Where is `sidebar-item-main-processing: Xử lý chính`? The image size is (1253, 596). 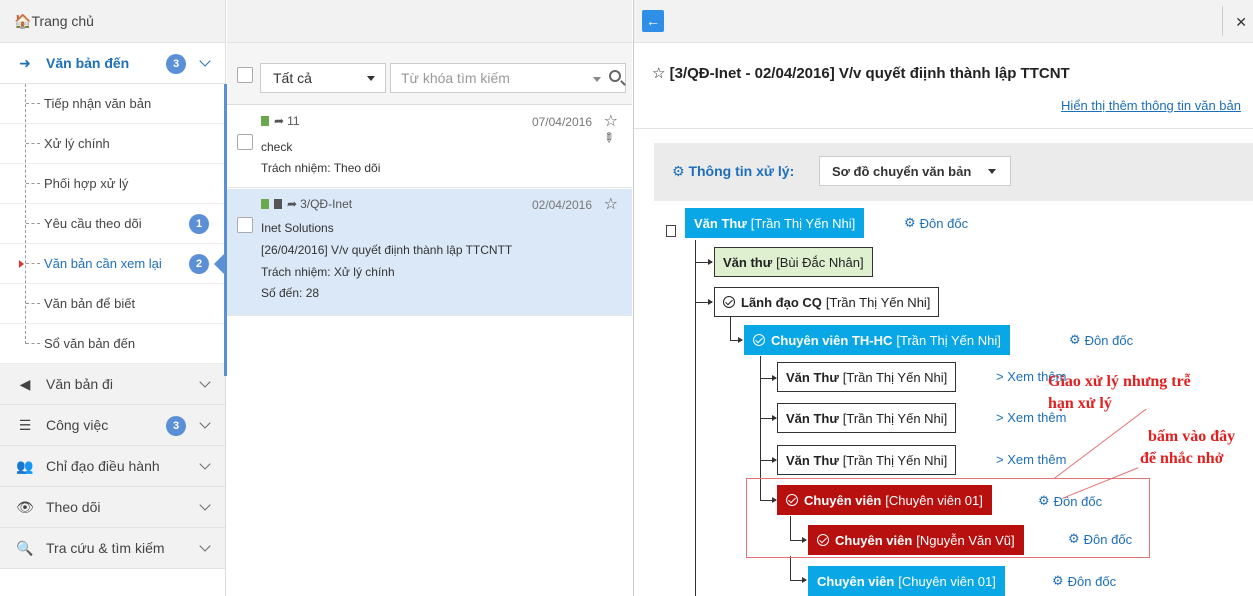 sidebar-item-main-processing: Xử lý chính is located at coordinates (112, 144).